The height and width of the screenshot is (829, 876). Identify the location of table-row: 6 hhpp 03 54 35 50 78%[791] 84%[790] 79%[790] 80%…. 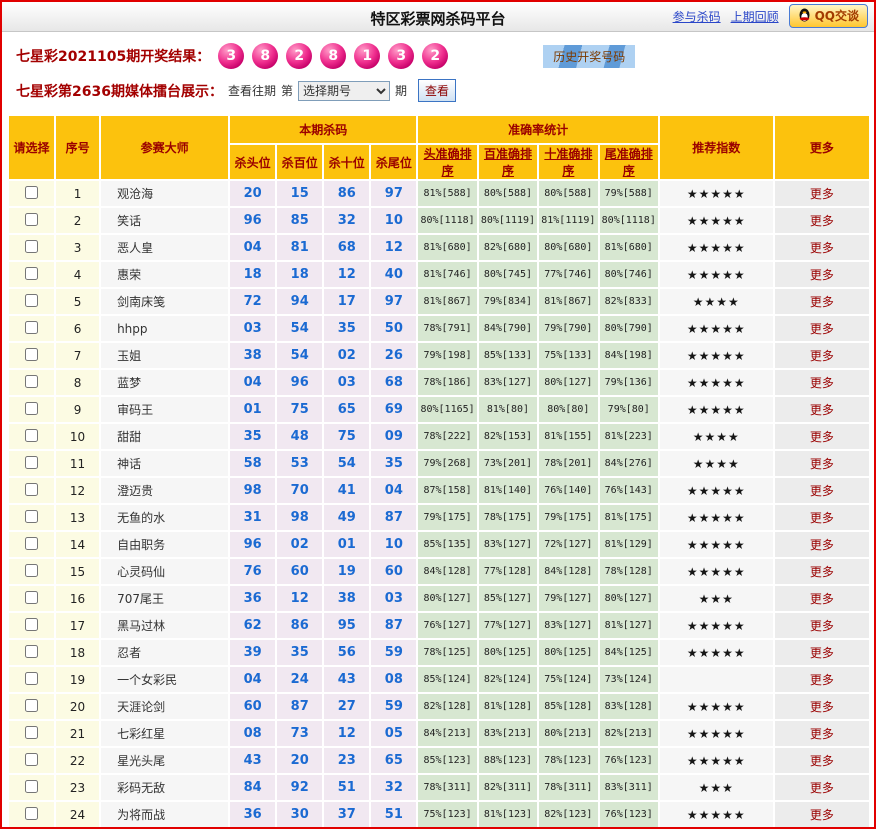
(439, 328).